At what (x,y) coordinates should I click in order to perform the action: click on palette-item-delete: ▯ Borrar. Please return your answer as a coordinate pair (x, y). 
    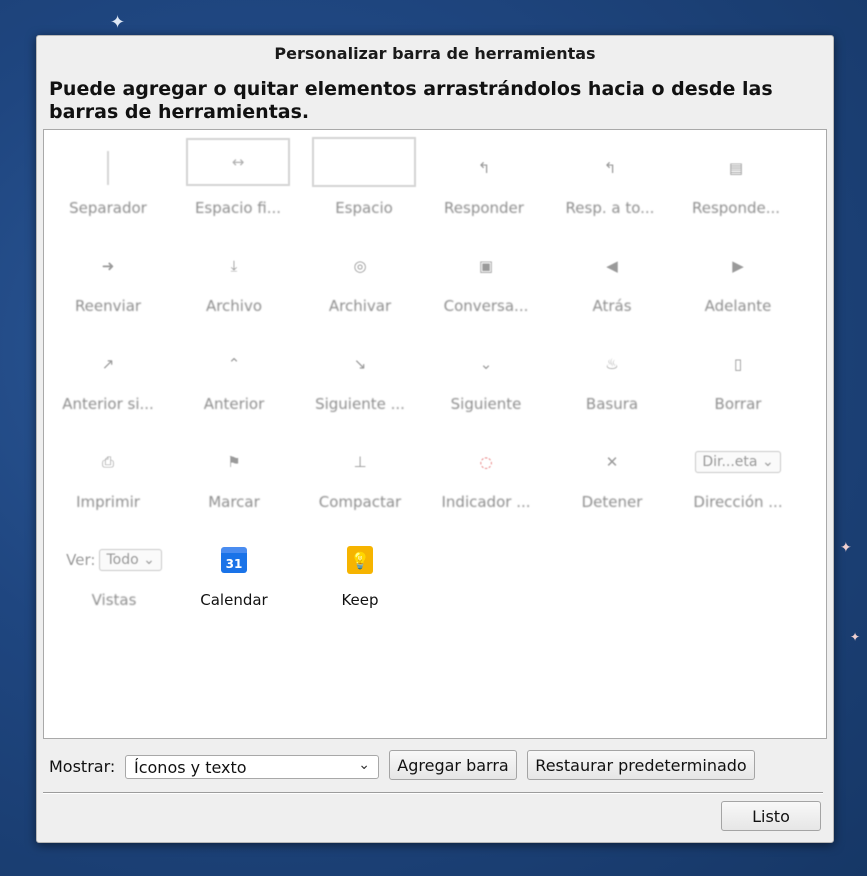
    Looking at the image, I should click on (738, 375).